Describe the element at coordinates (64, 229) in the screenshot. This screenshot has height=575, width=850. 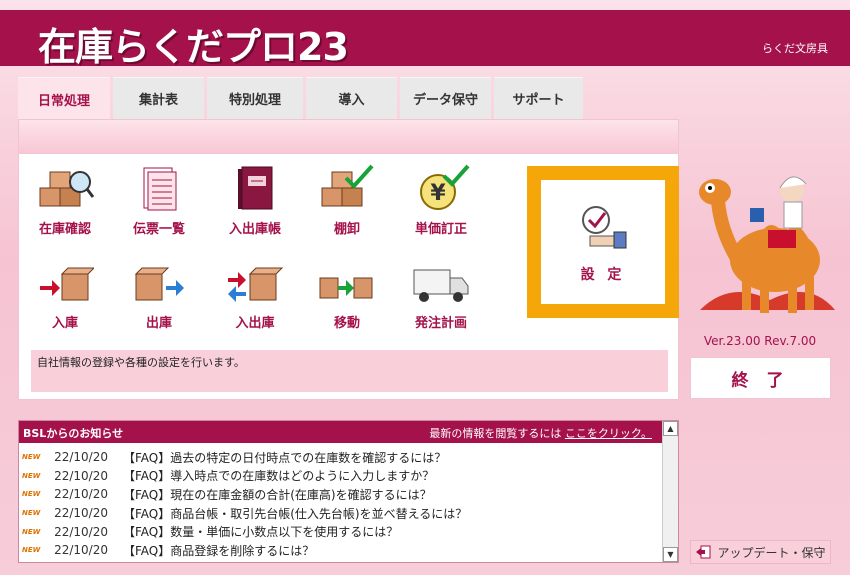
I see `stock-check-label: 在庫確認` at that location.